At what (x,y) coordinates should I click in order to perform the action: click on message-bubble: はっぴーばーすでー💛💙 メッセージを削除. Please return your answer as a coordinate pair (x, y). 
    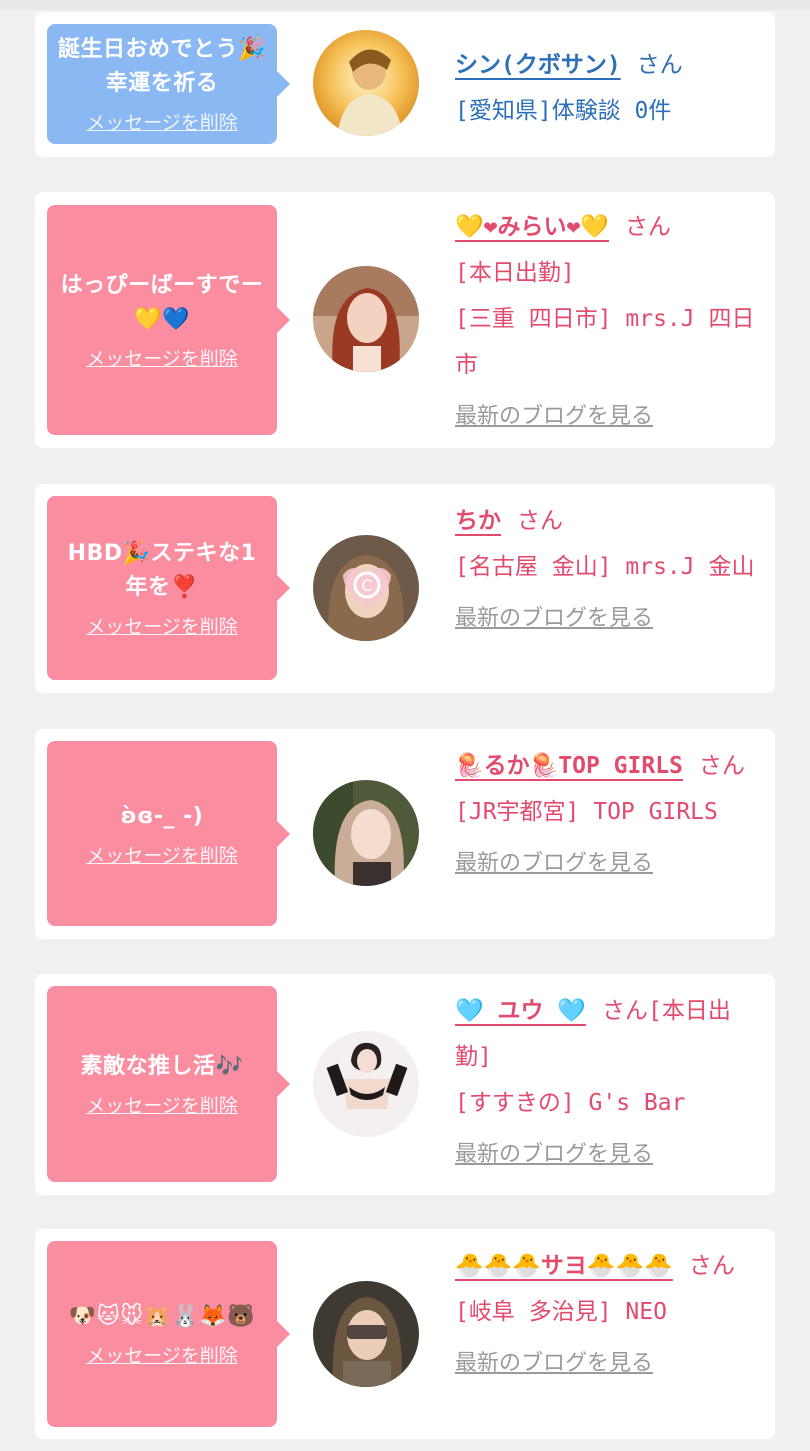
    Looking at the image, I should click on (168, 320).